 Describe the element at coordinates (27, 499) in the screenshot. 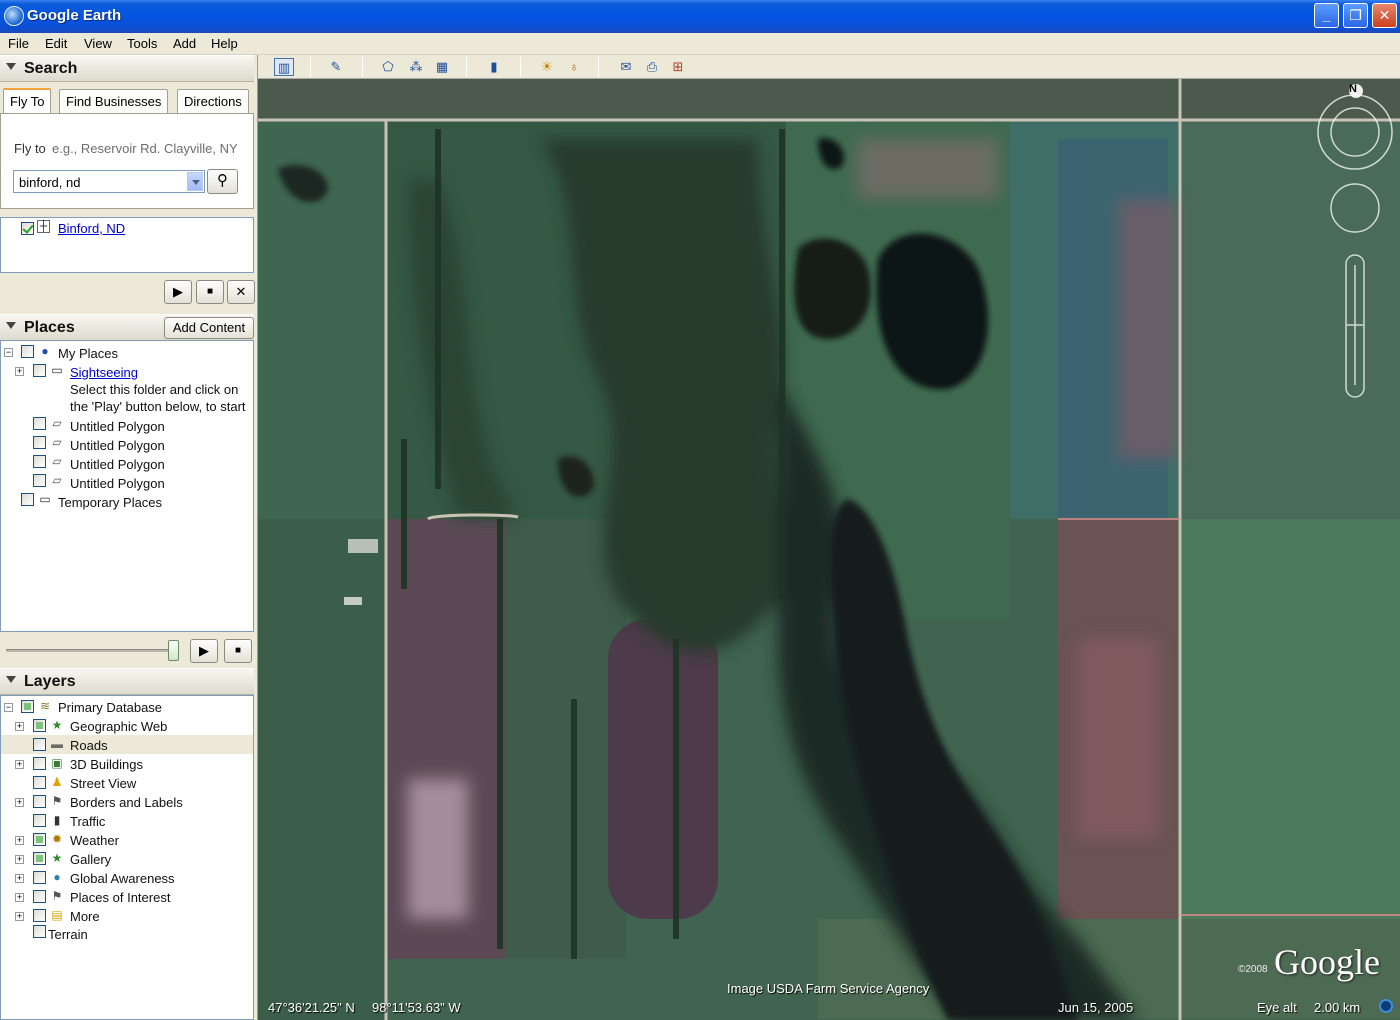

I see `temporary-places-checkbox` at that location.